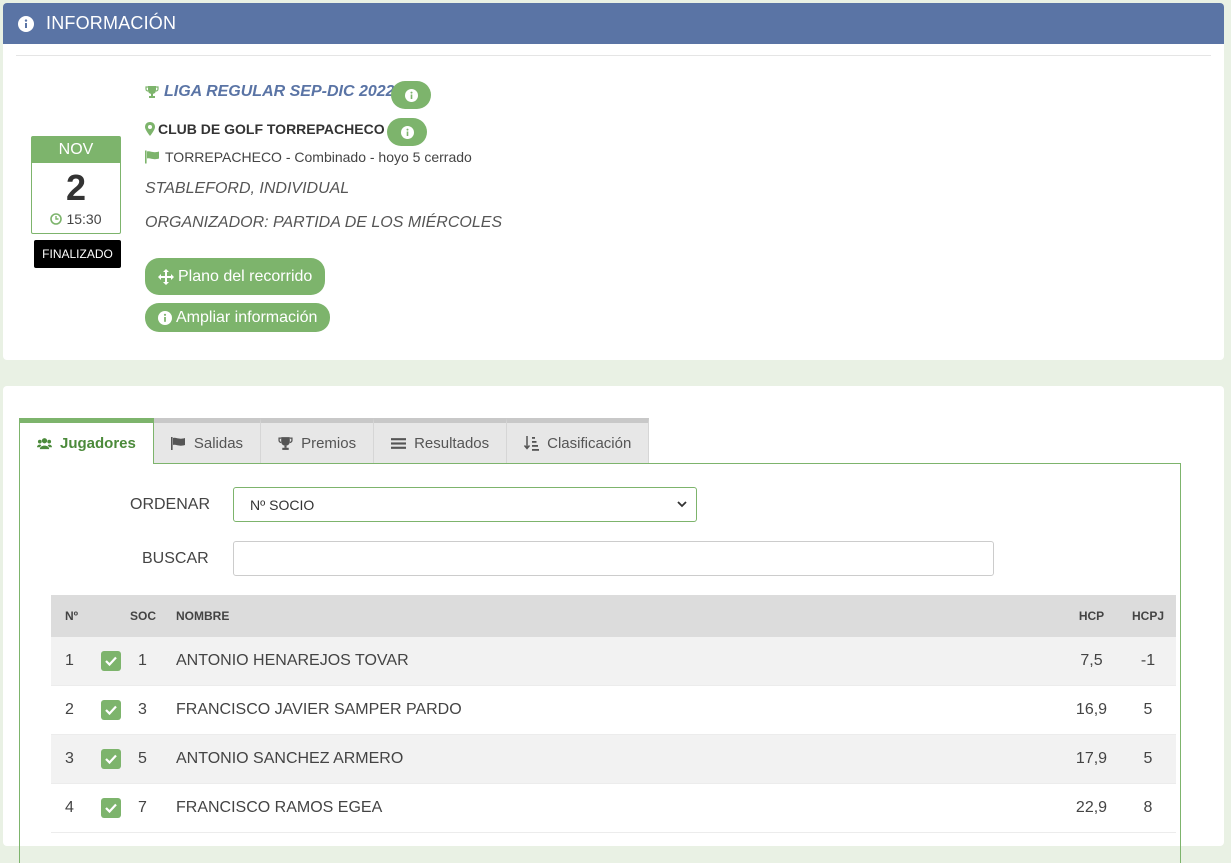  What do you see at coordinates (77, 254) in the screenshot?
I see `status-badge: FINALIZADO` at bounding box center [77, 254].